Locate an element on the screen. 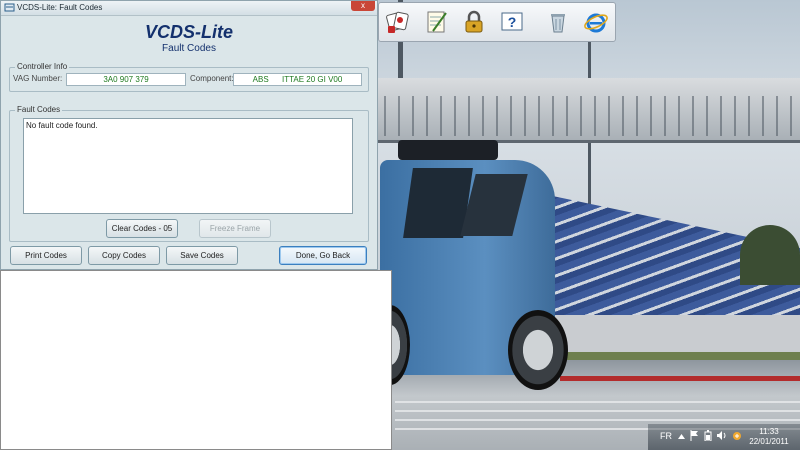  help-glyph: ? is located at coordinates (512, 22).